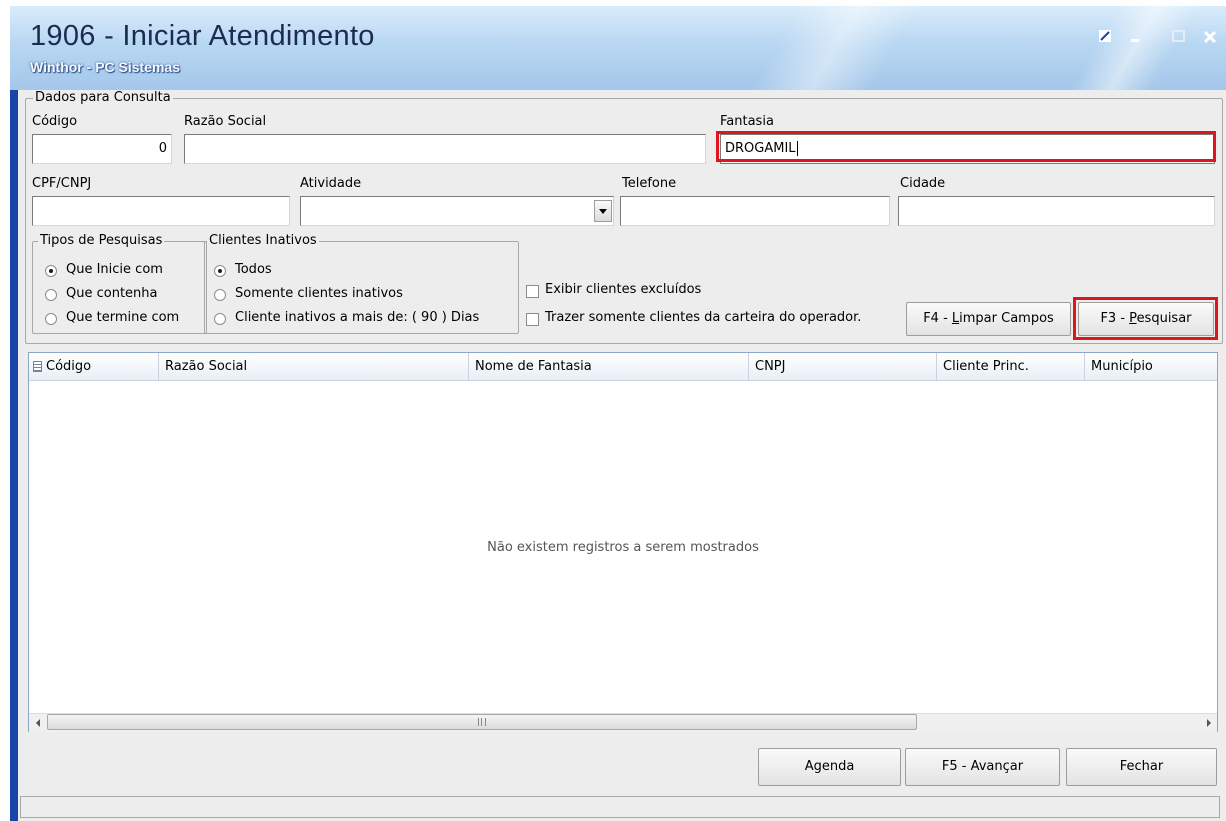 The width and height of the screenshot is (1226, 821). I want to click on atividade-label: Atividade, so click(331, 183).